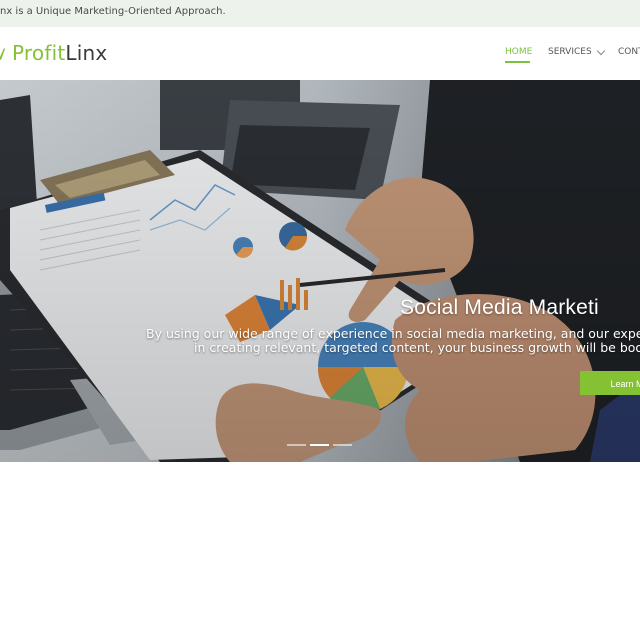 Image resolution: width=640 pixels, height=640 pixels. I want to click on main-nav: HOME SERVICES CONT, so click(320, 53).